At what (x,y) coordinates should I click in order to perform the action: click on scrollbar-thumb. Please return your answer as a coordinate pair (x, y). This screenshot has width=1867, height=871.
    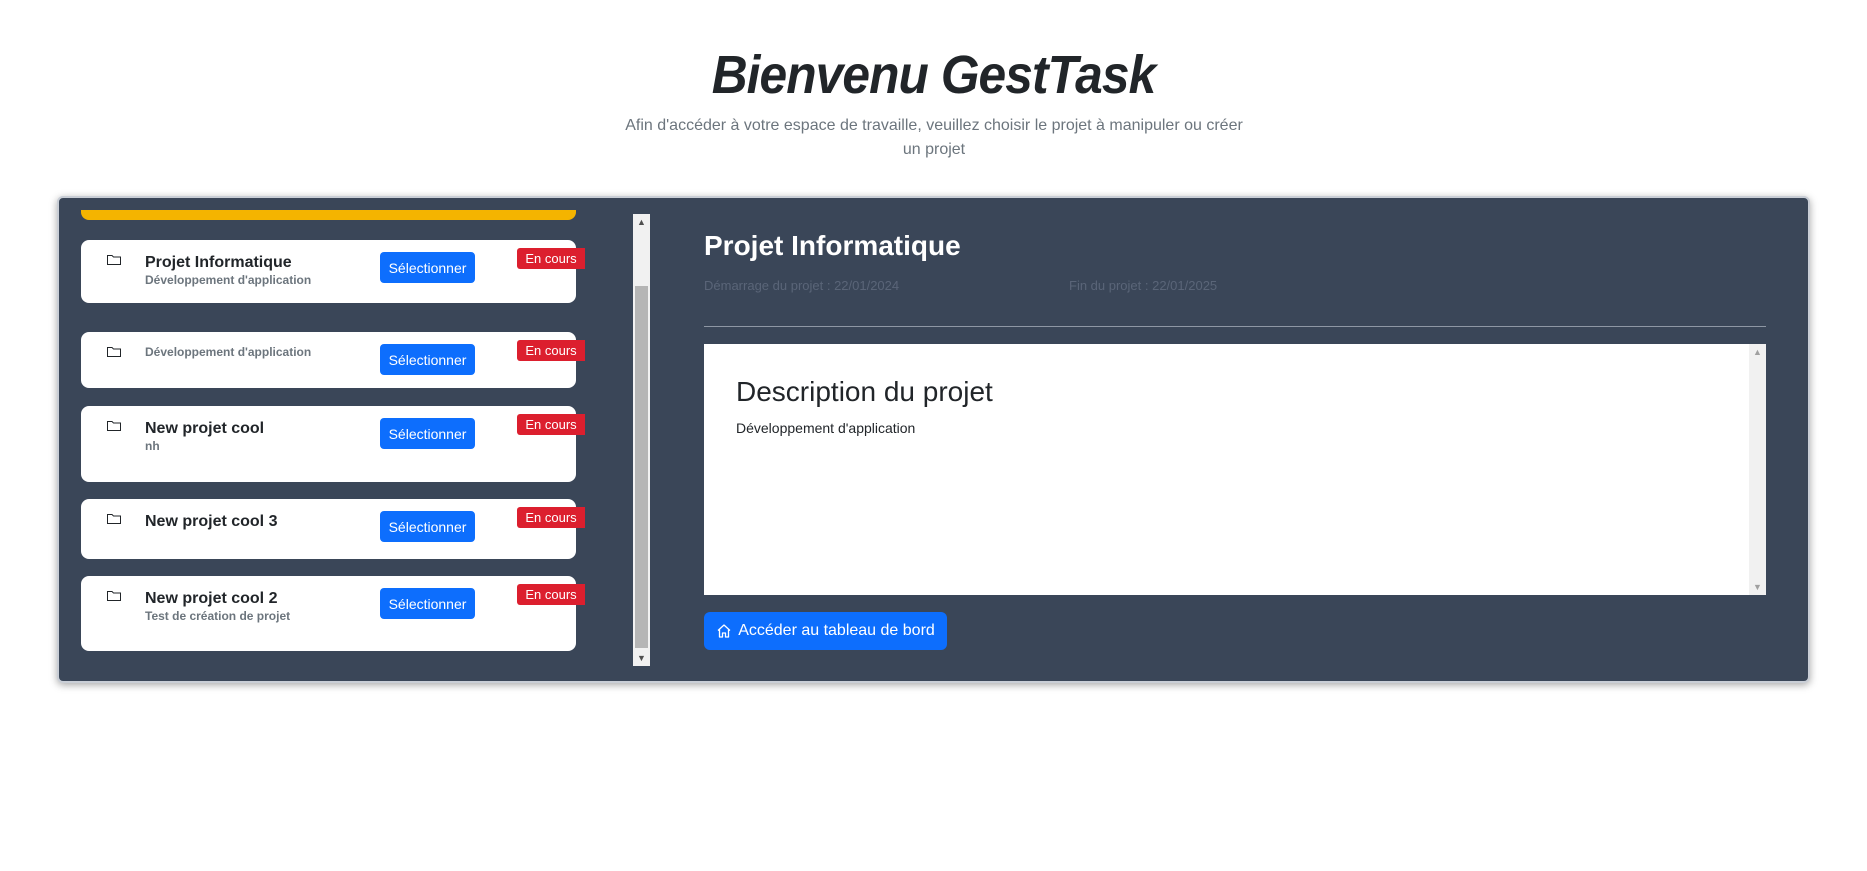
    Looking at the image, I should click on (641, 467).